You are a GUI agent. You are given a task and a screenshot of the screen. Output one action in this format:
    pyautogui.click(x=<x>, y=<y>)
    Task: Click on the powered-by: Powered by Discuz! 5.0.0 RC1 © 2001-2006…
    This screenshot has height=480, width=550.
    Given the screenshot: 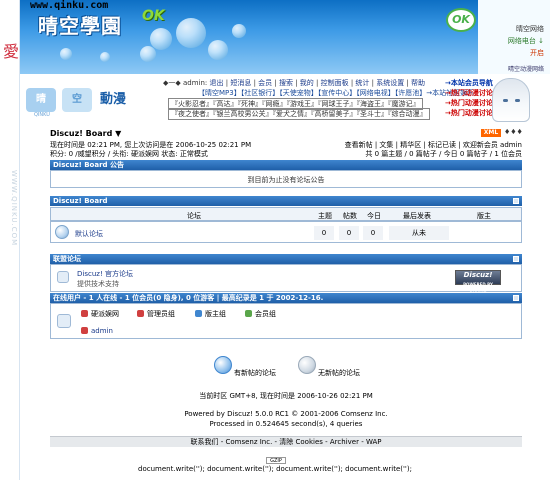 What is the action you would take?
    pyautogui.click(x=286, y=414)
    